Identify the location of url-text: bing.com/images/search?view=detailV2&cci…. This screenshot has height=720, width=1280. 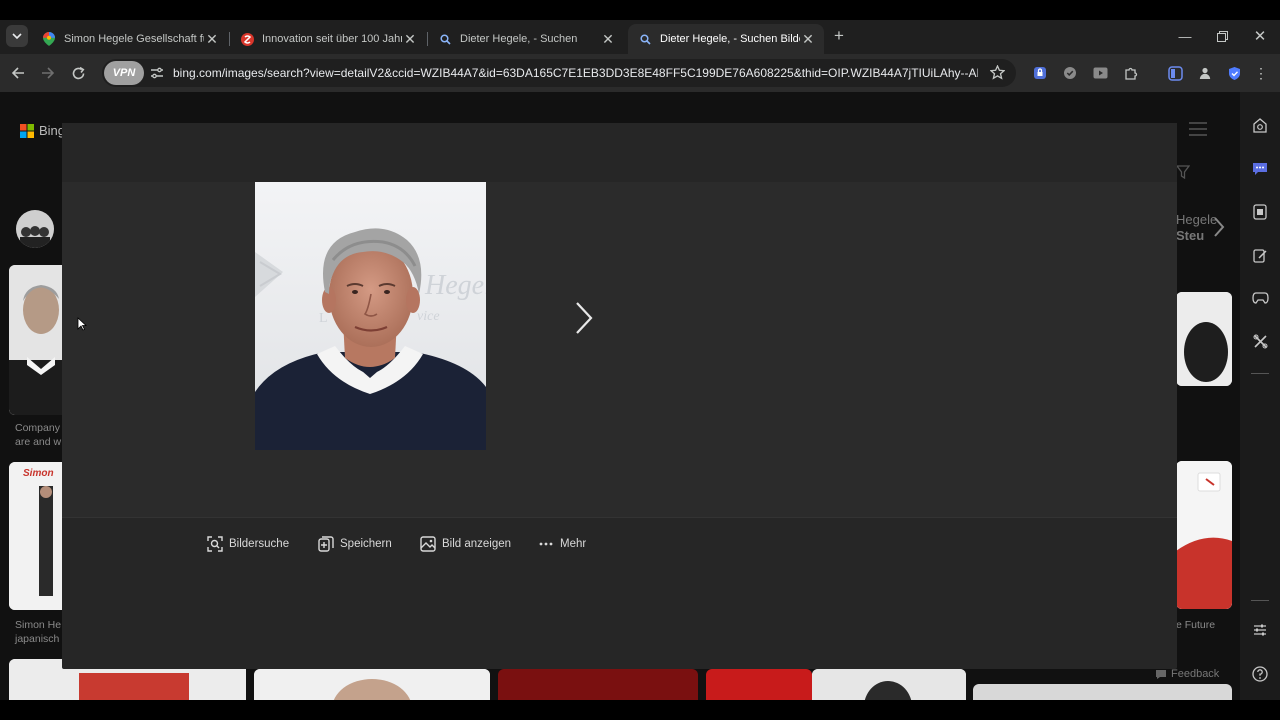
(575, 73).